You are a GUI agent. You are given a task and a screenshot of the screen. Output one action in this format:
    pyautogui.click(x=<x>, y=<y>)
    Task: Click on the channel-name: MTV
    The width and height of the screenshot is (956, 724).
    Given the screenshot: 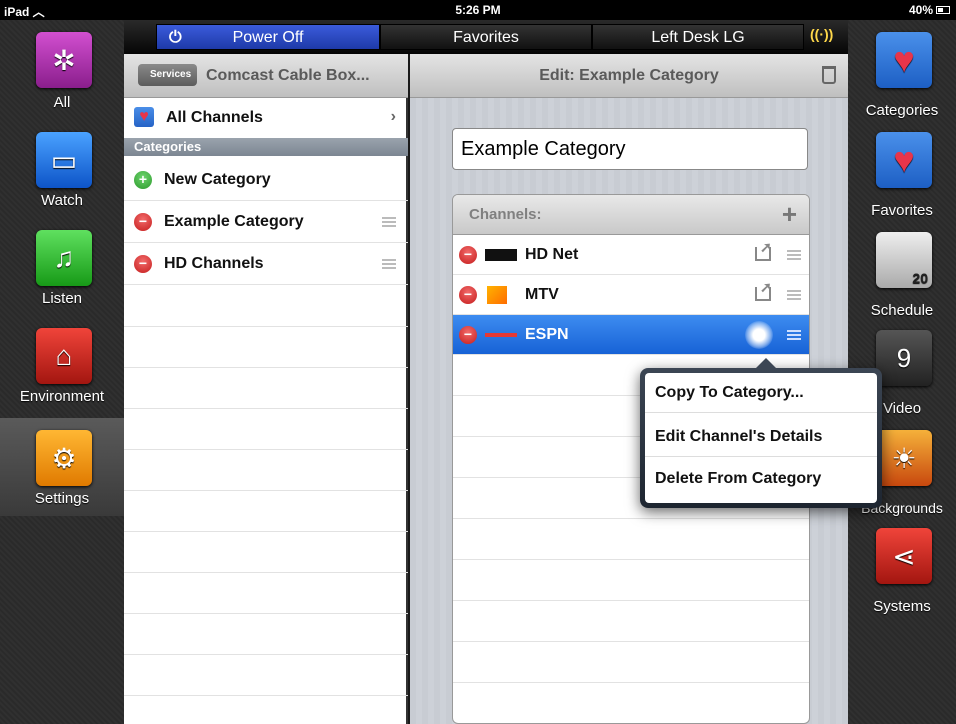 What is the action you would take?
    pyautogui.click(x=542, y=294)
    